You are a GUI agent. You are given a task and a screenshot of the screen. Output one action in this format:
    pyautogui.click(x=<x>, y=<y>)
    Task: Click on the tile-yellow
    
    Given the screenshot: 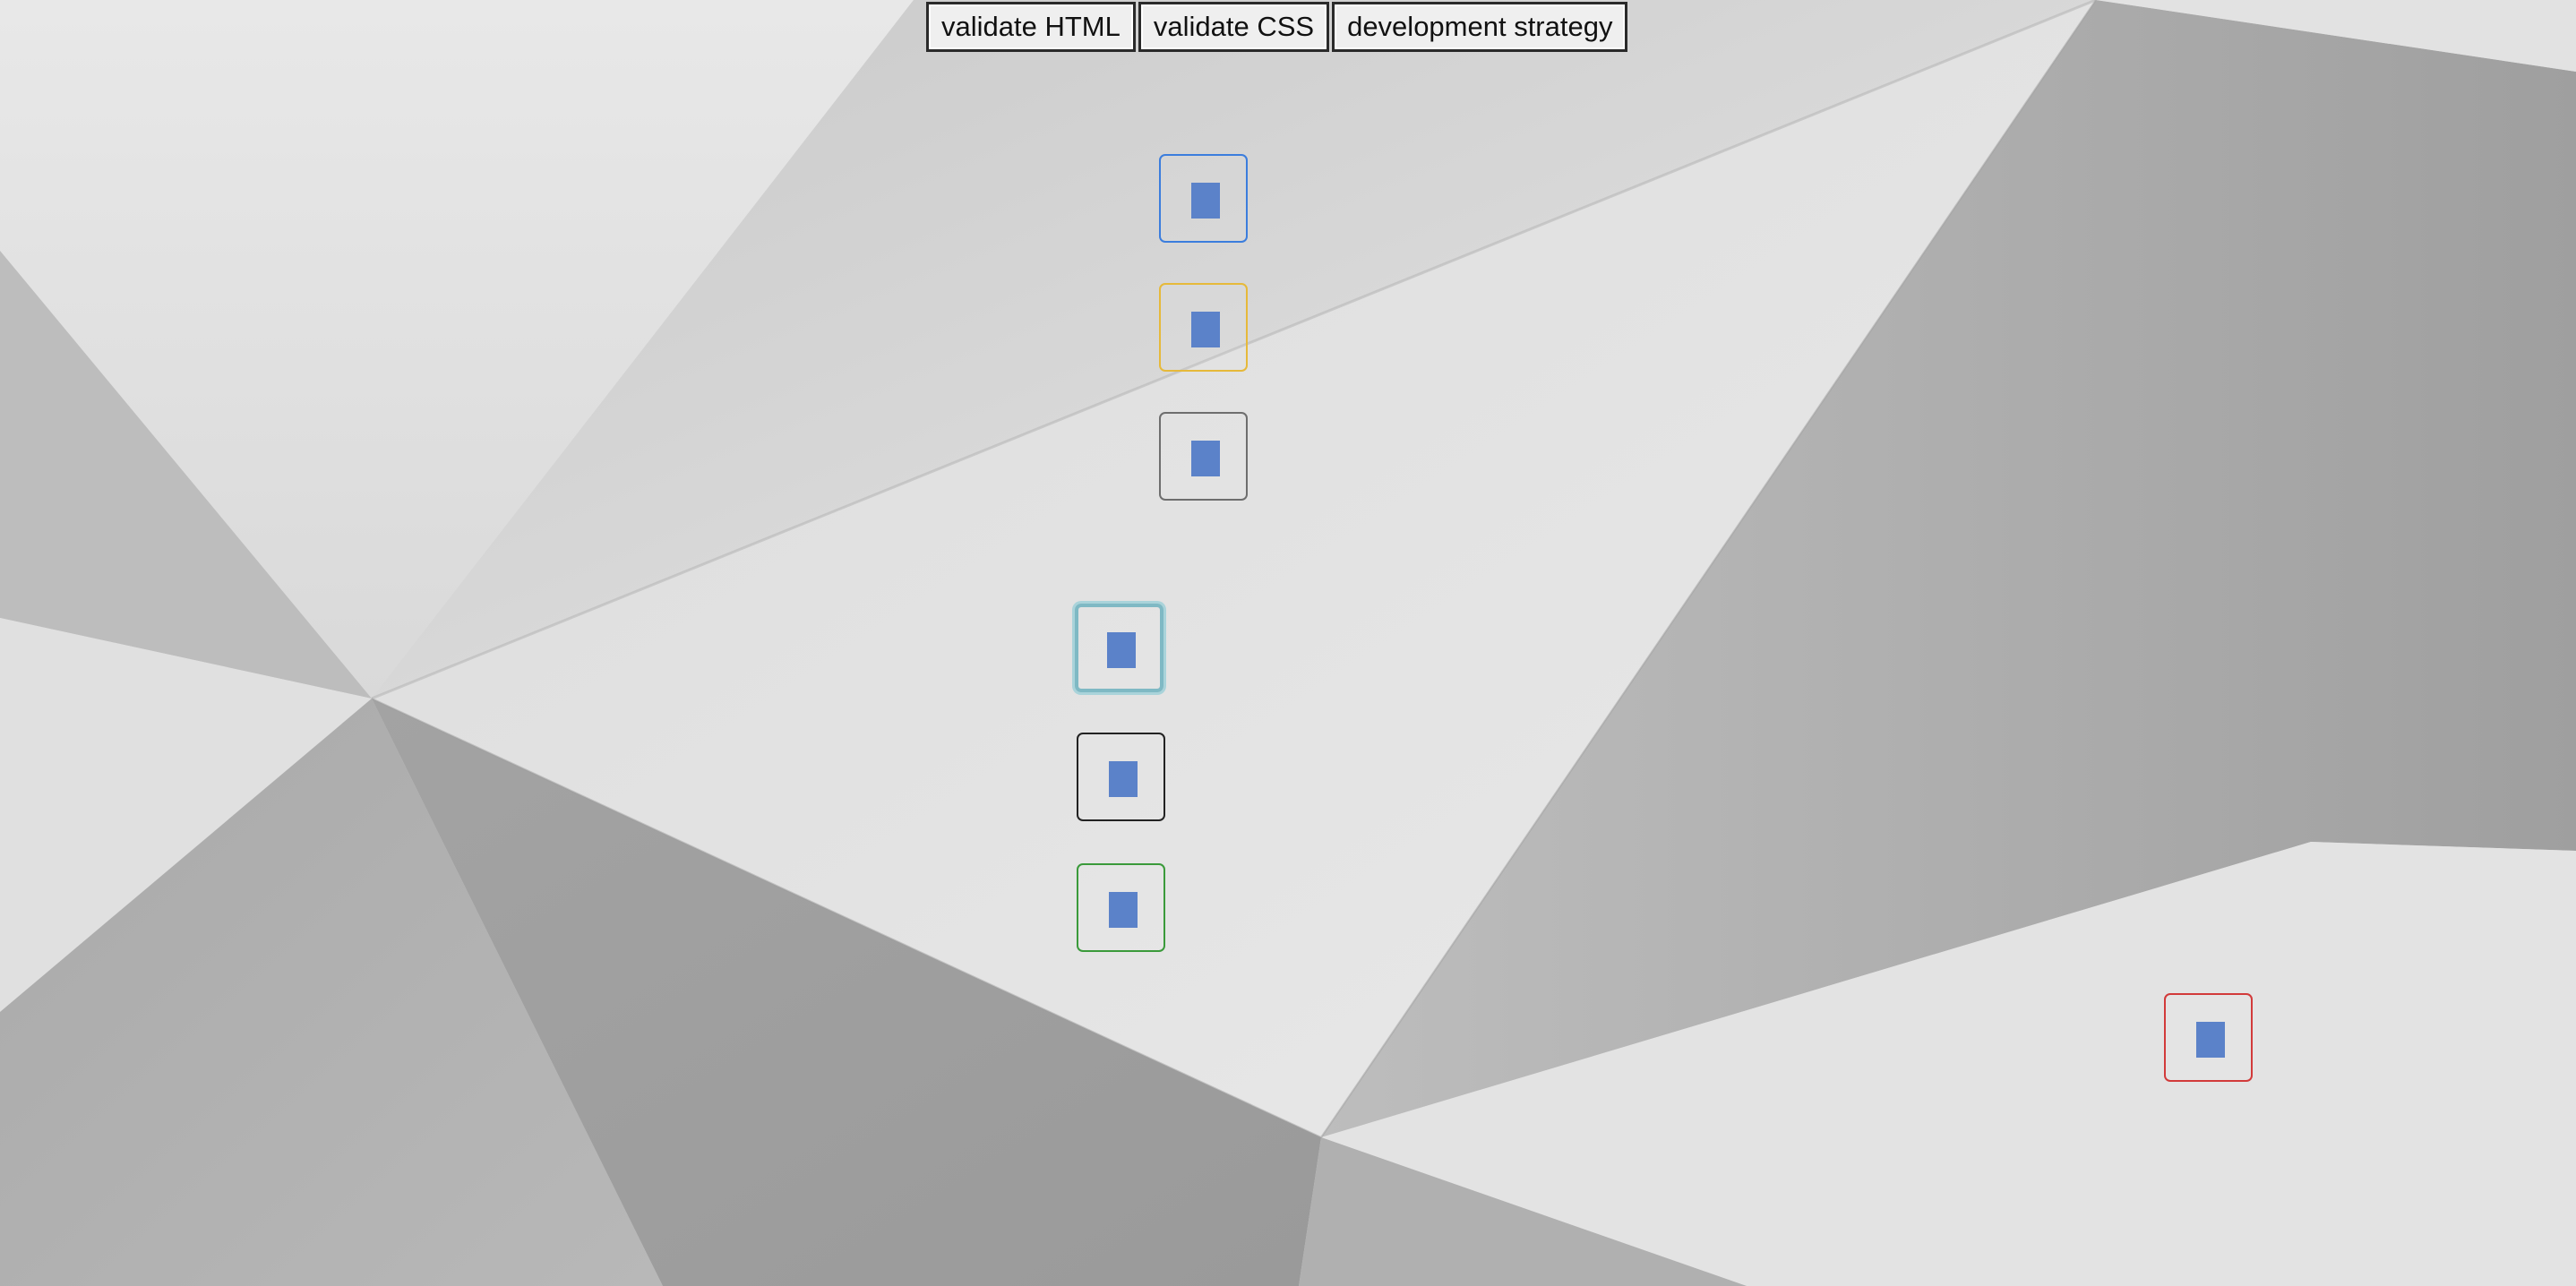 What is the action you would take?
    pyautogui.click(x=1203, y=328)
    